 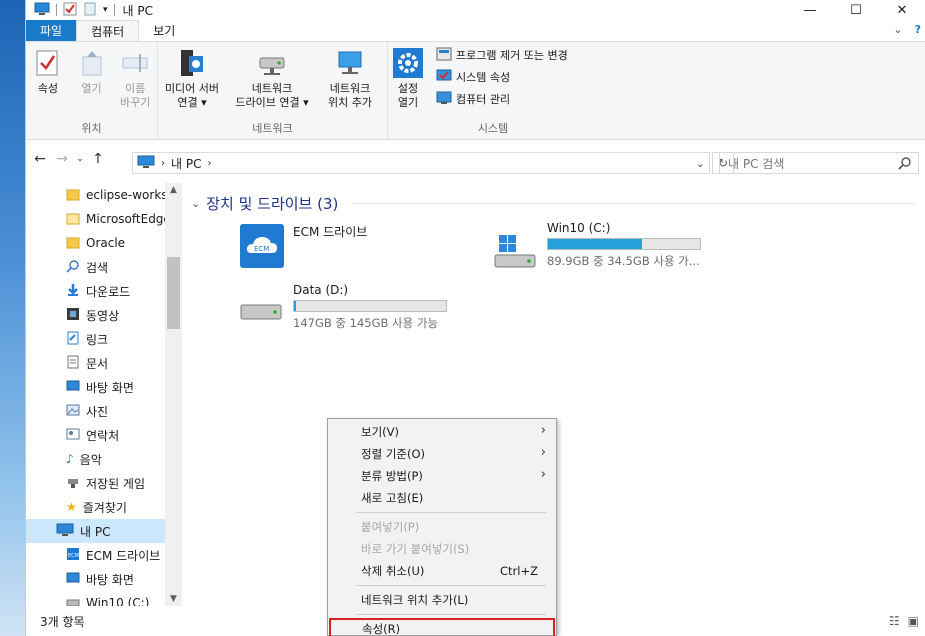 What do you see at coordinates (173, 293) in the screenshot?
I see `scroll-thumb` at bounding box center [173, 293].